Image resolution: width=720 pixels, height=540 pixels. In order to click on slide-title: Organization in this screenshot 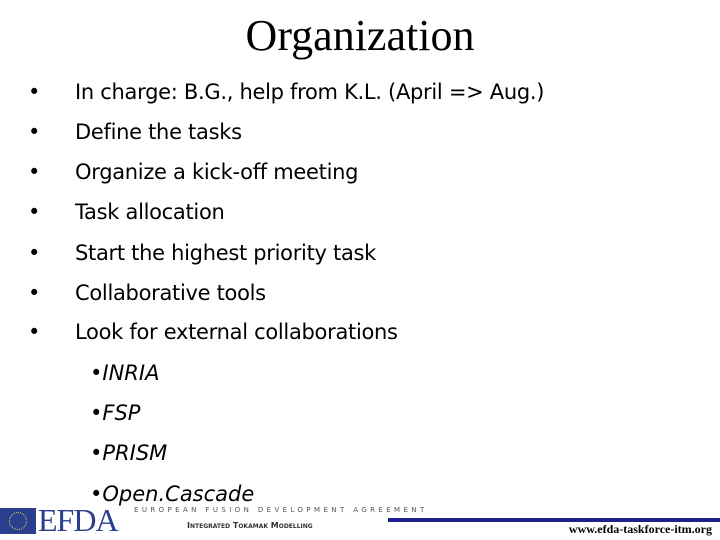, I will do `click(360, 35)`.